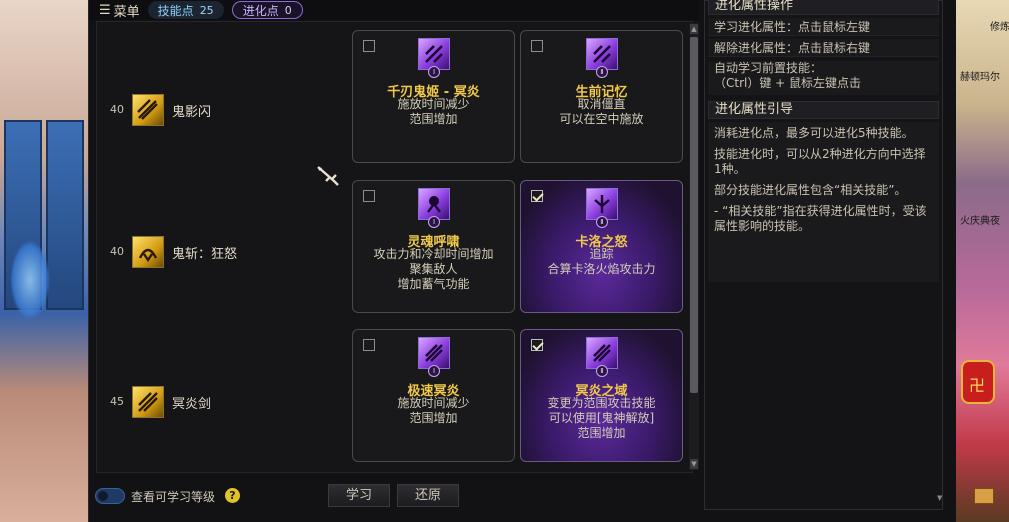 Image resolution: width=1009 pixels, height=522 pixels. Describe the element at coordinates (232, 495) in the screenshot. I see `help-icon: ?` at that location.